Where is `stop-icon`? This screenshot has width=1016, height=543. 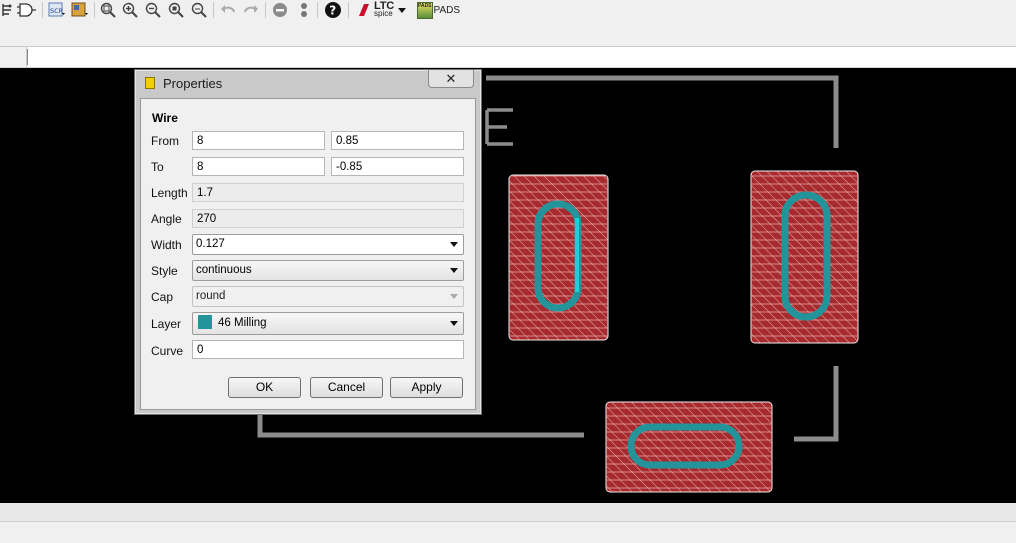 stop-icon is located at coordinates (280, 10).